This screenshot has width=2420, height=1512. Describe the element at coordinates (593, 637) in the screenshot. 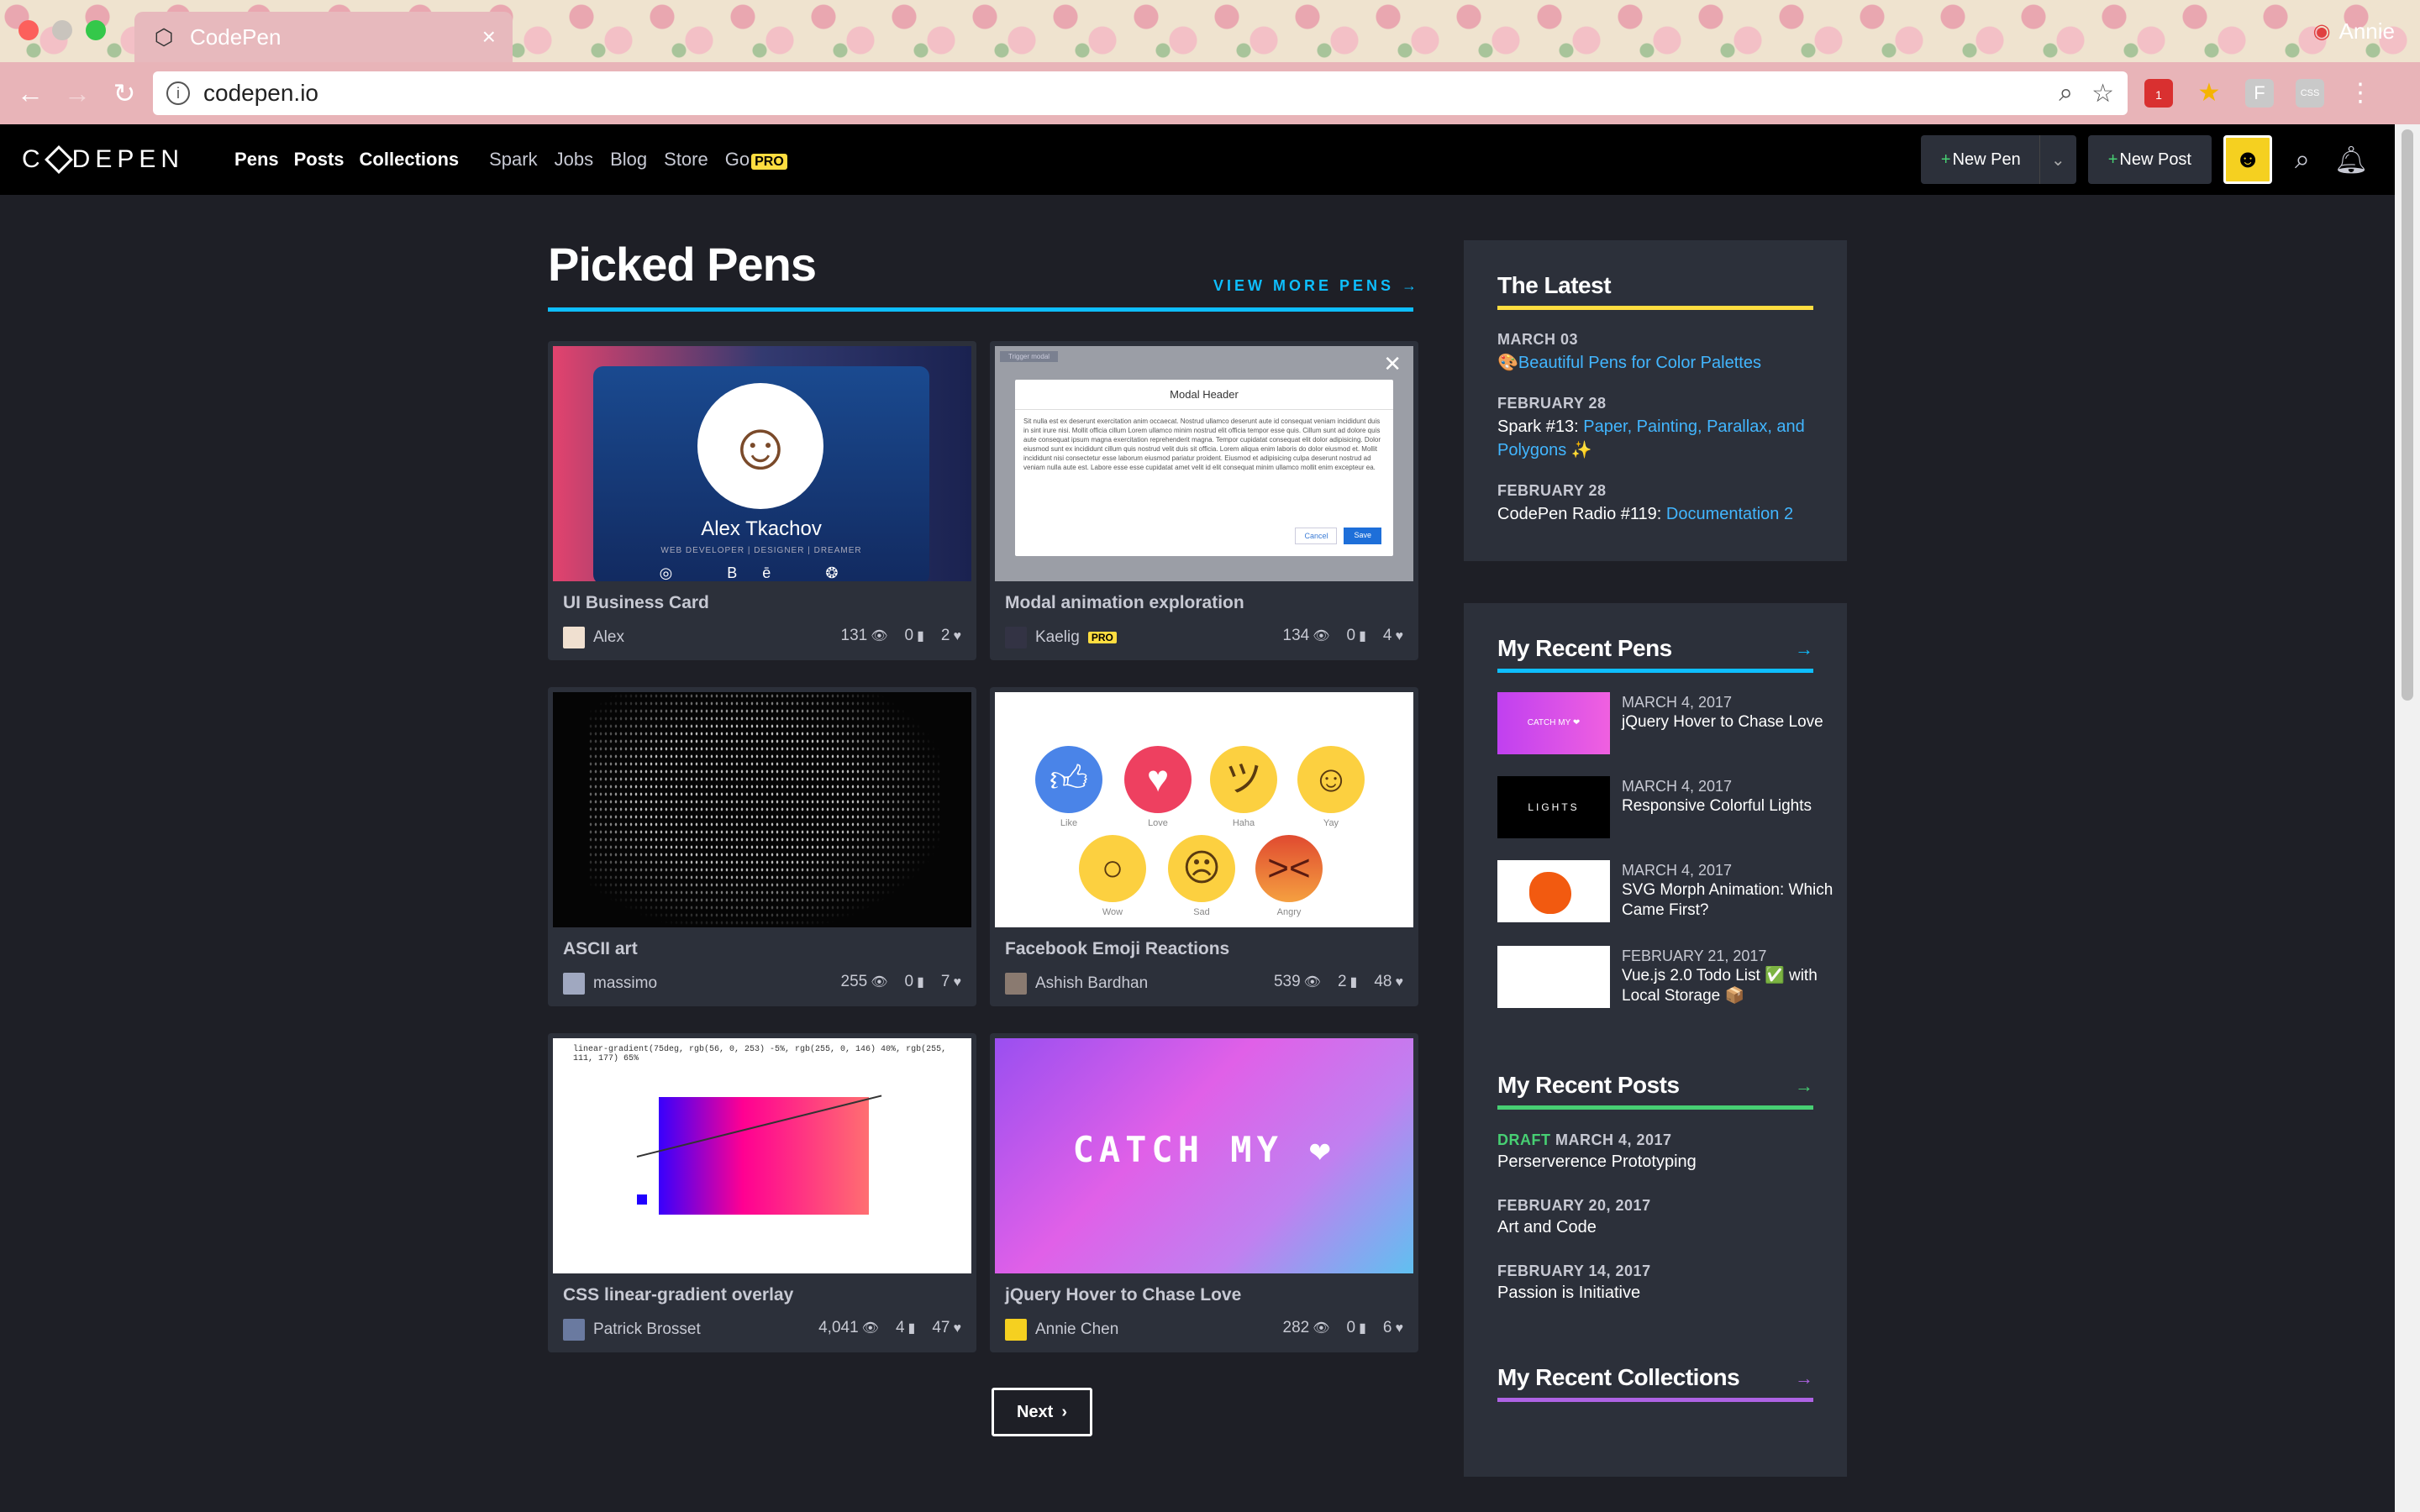

I see `pen-author: Alex` at that location.